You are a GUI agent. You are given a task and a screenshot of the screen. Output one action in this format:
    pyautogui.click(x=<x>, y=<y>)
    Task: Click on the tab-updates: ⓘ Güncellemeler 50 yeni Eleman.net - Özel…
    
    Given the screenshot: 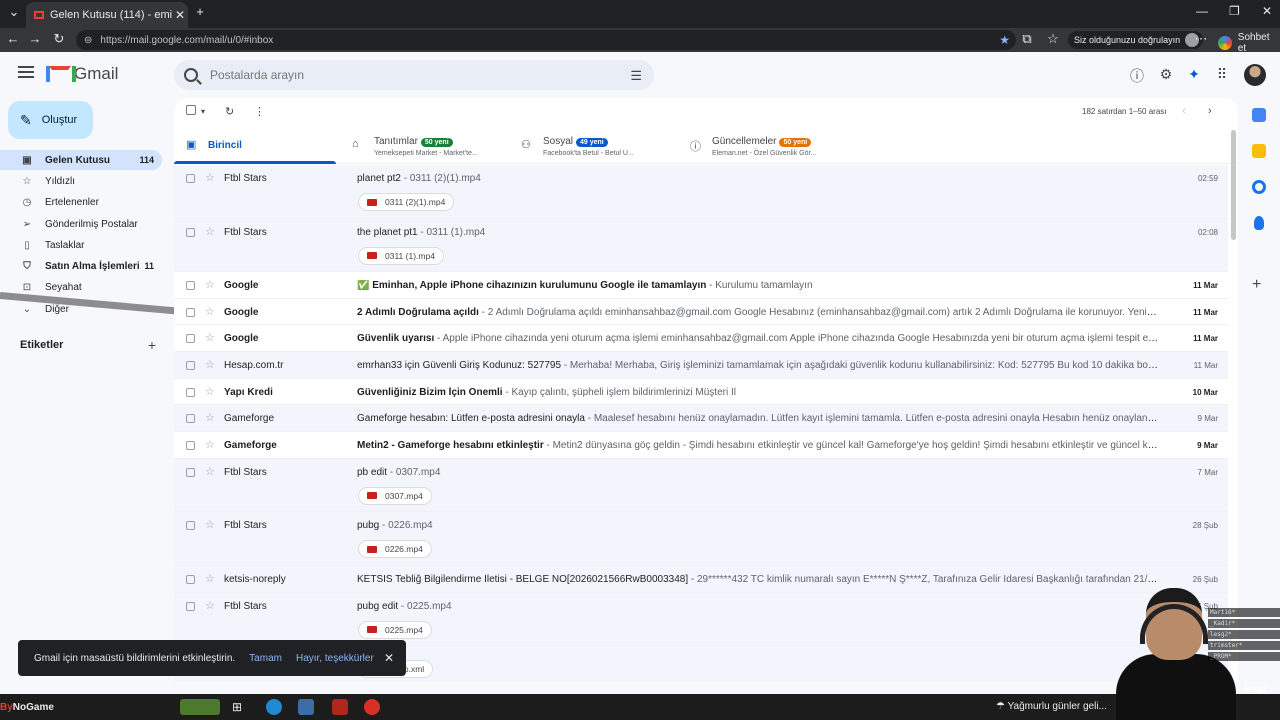 What is the action you would take?
    pyautogui.click(x=763, y=146)
    